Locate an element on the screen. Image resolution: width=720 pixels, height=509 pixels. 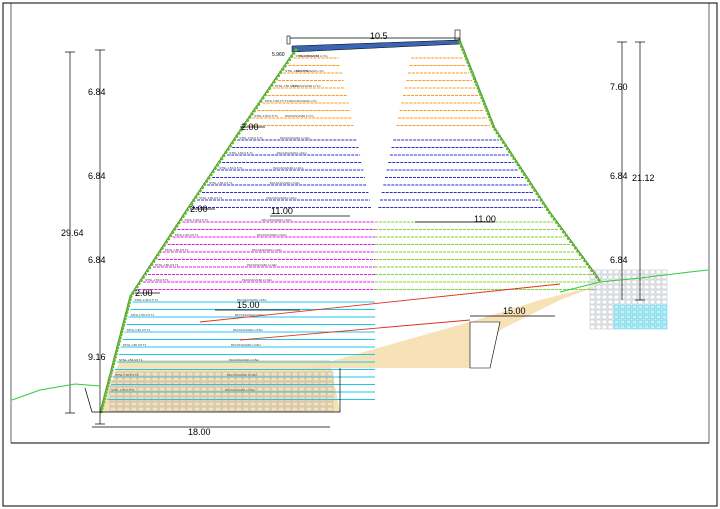
reinforcement-label: PACCFGVG60 L=10m is located at coordinates (295, 138).